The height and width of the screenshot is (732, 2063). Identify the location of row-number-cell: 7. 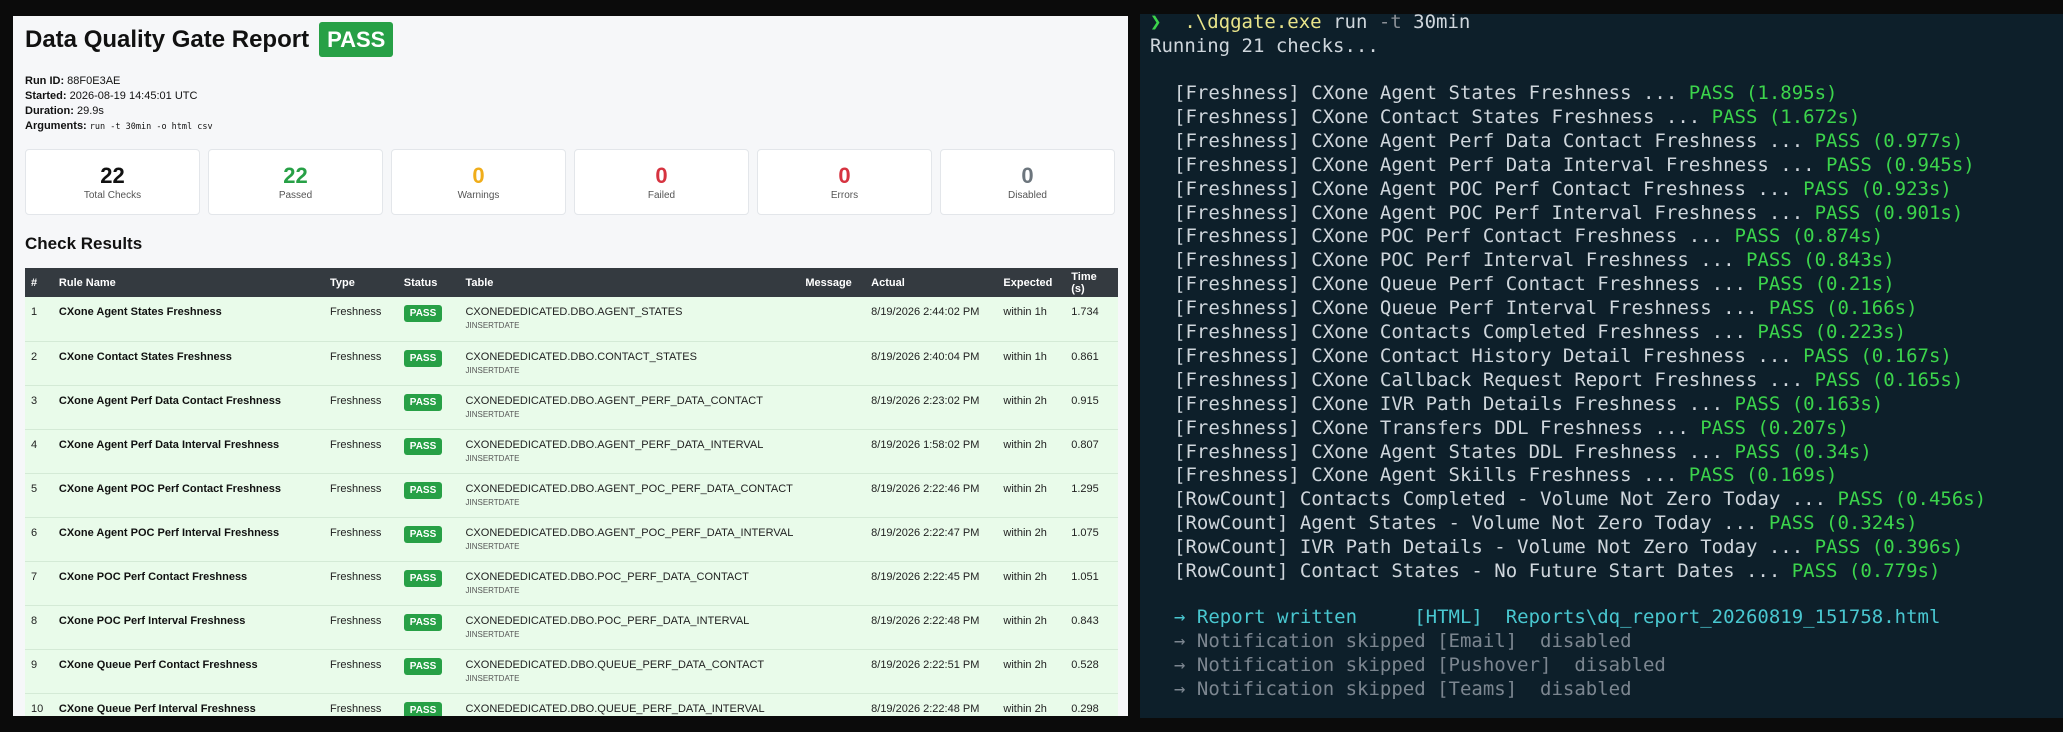
(34, 576).